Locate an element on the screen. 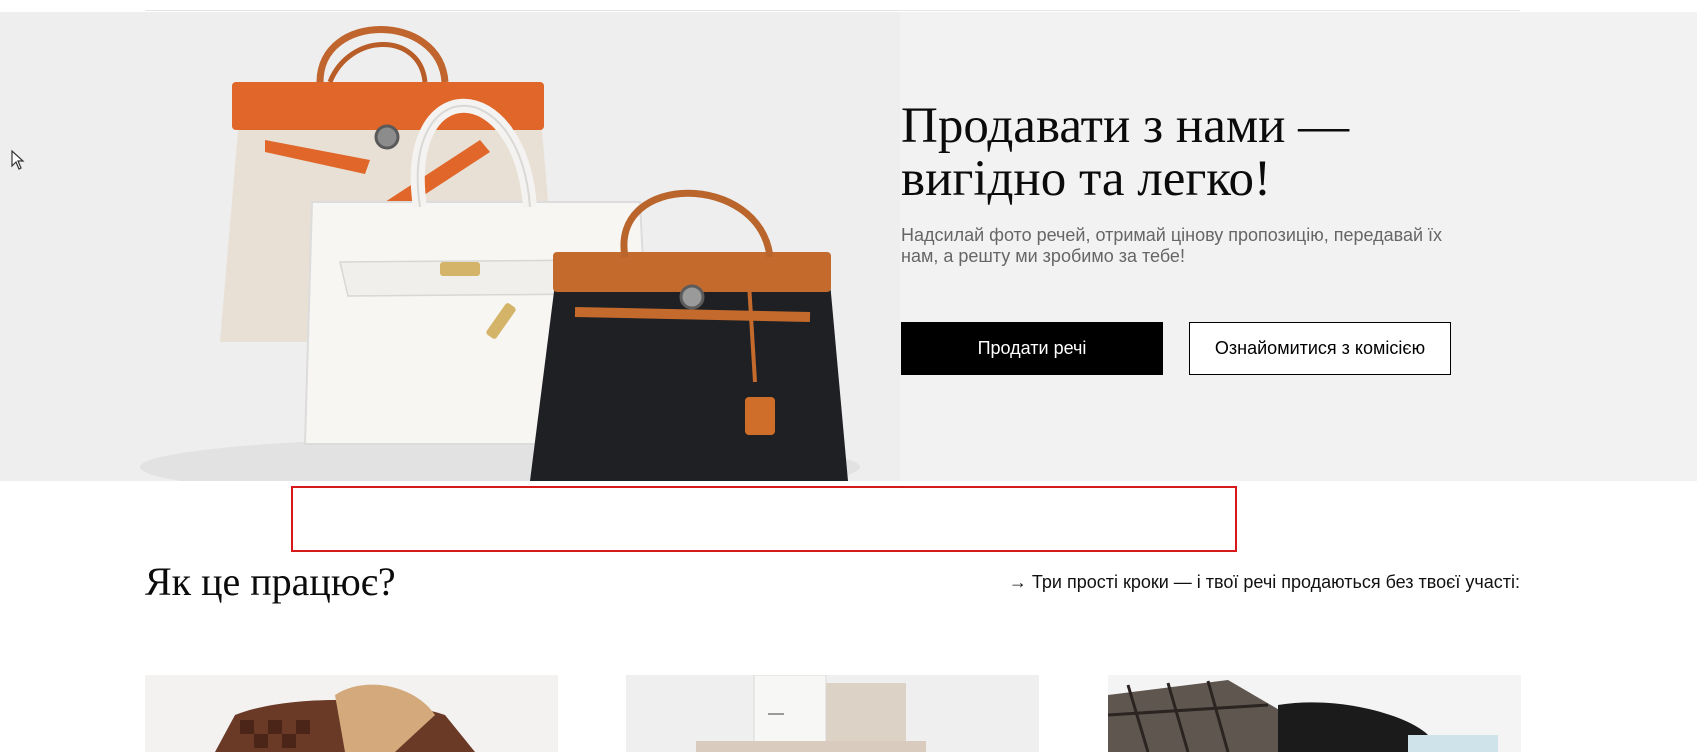 This screenshot has width=1697, height=752. view-commission-button: Ознайомитися з комісією is located at coordinates (1320, 348).